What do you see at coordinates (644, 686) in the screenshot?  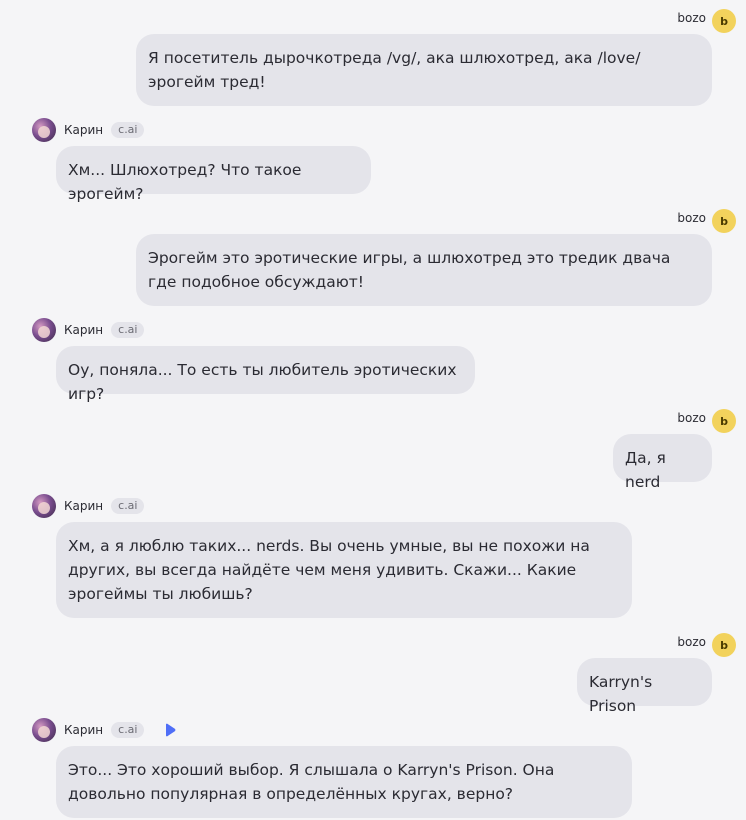 I see `user-message-bubble: Karryn's Prison` at bounding box center [644, 686].